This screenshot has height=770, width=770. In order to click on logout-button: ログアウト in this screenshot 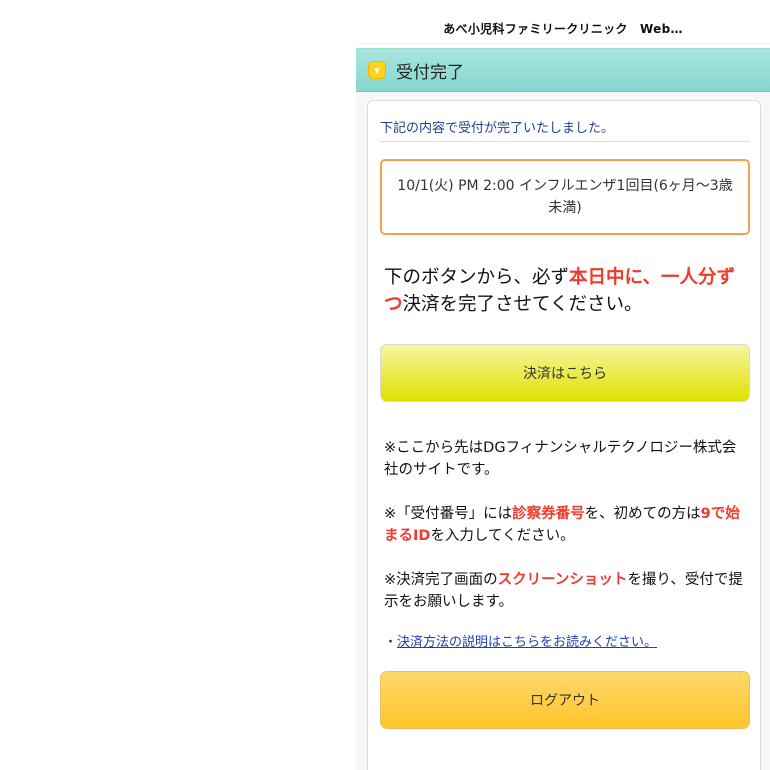, I will do `click(565, 700)`.